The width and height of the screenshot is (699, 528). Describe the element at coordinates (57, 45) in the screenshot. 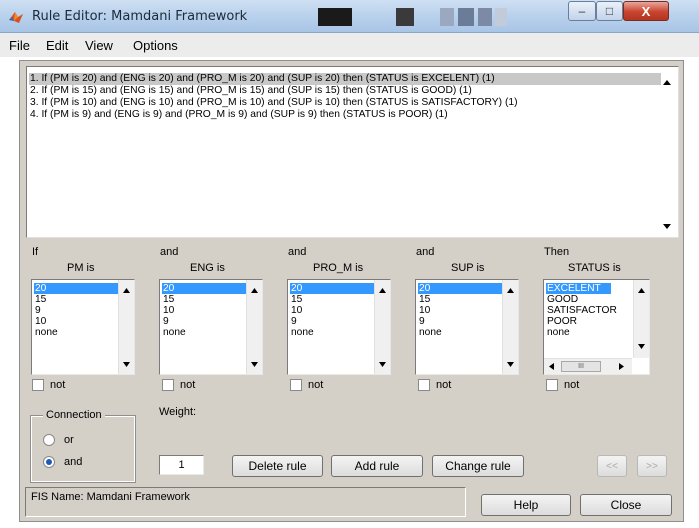

I see `menu-edit: Edit` at that location.